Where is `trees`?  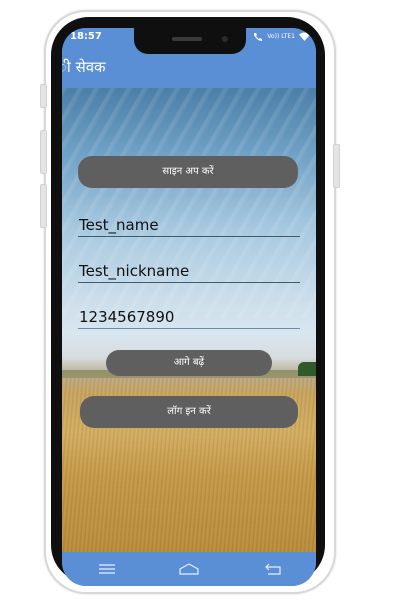 trees is located at coordinates (307, 369).